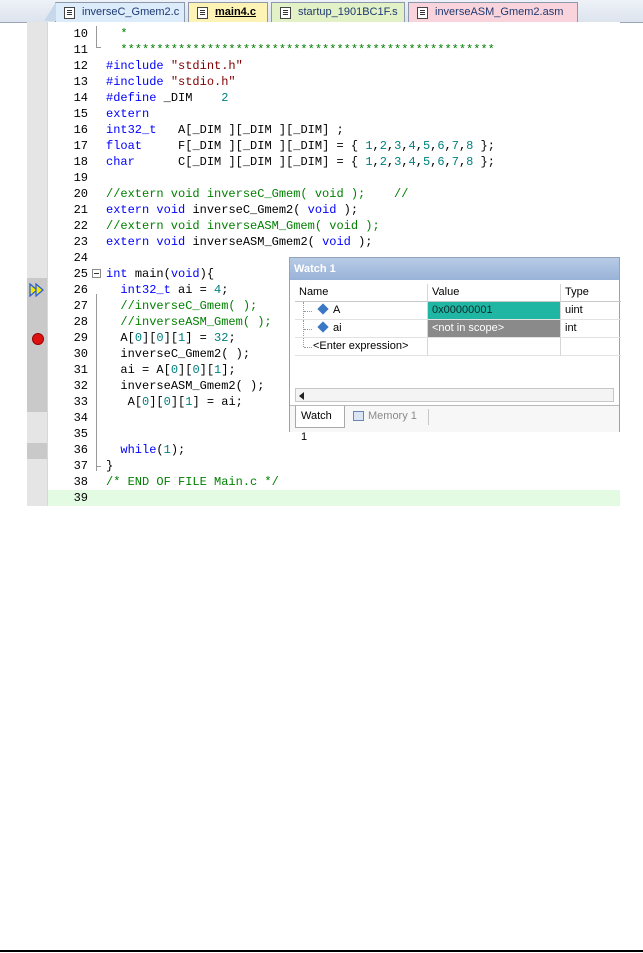 This screenshot has height=953, width=643. I want to click on code-line: 21 extern void inverseC_Gmem2( void );, so click(334, 210).